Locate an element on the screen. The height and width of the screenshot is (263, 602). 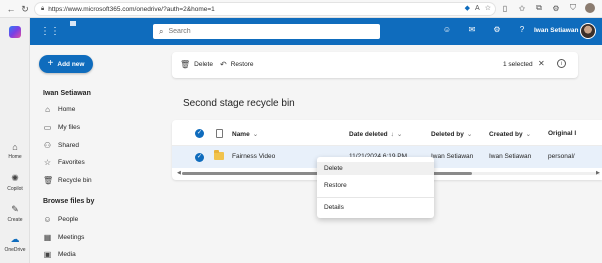
app-logo-icon is located at coordinates (73, 23).